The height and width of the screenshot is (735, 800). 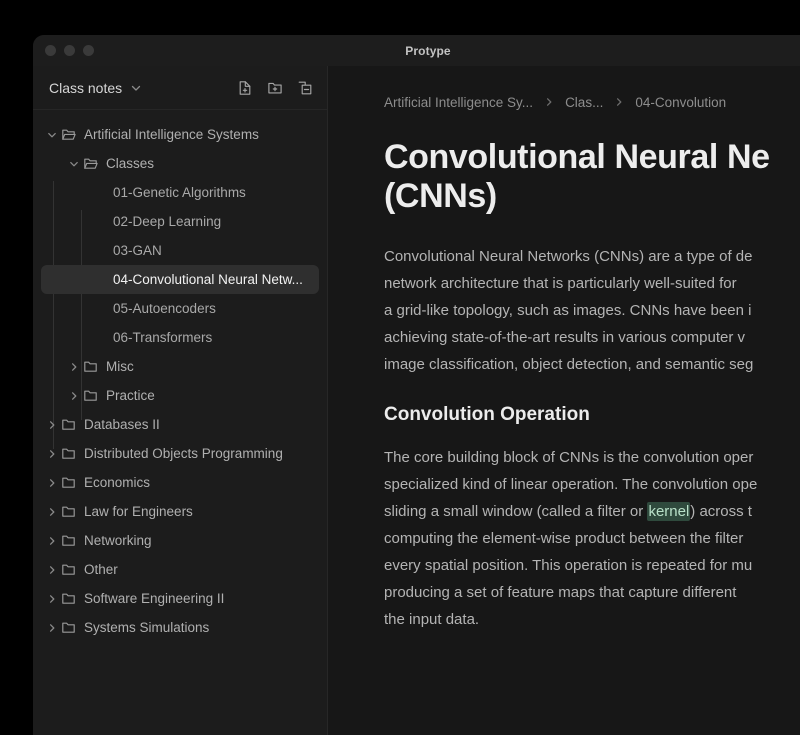 I want to click on sidebar-header: Class notes, so click(x=180, y=88).